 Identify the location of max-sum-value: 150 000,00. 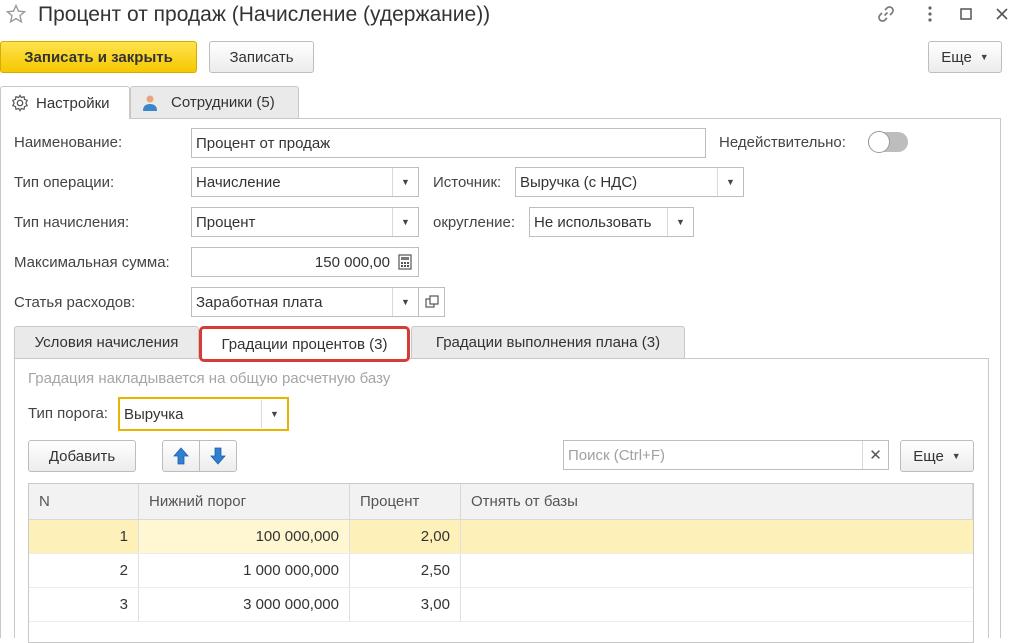
(352, 262).